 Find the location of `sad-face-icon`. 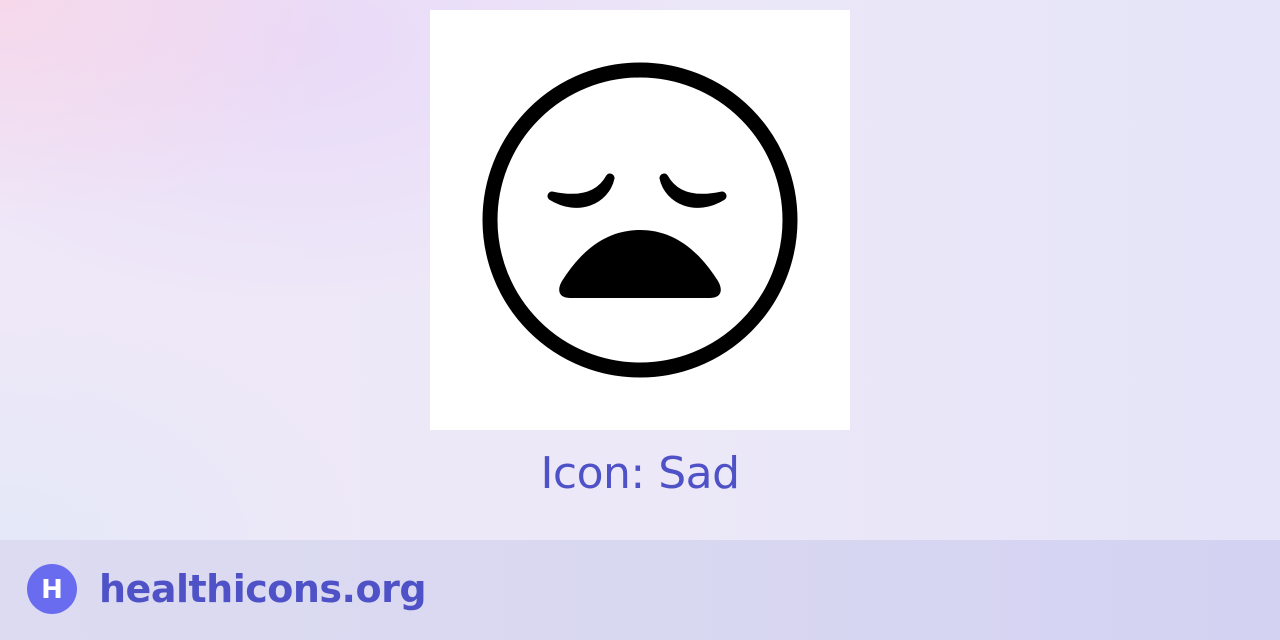

sad-face-icon is located at coordinates (640, 220).